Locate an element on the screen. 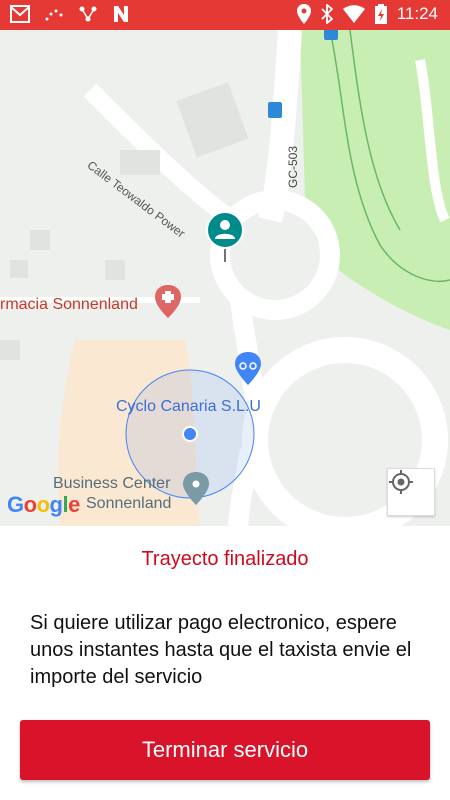 The height and width of the screenshot is (800, 450). dots-icon is located at coordinates (54, 15).